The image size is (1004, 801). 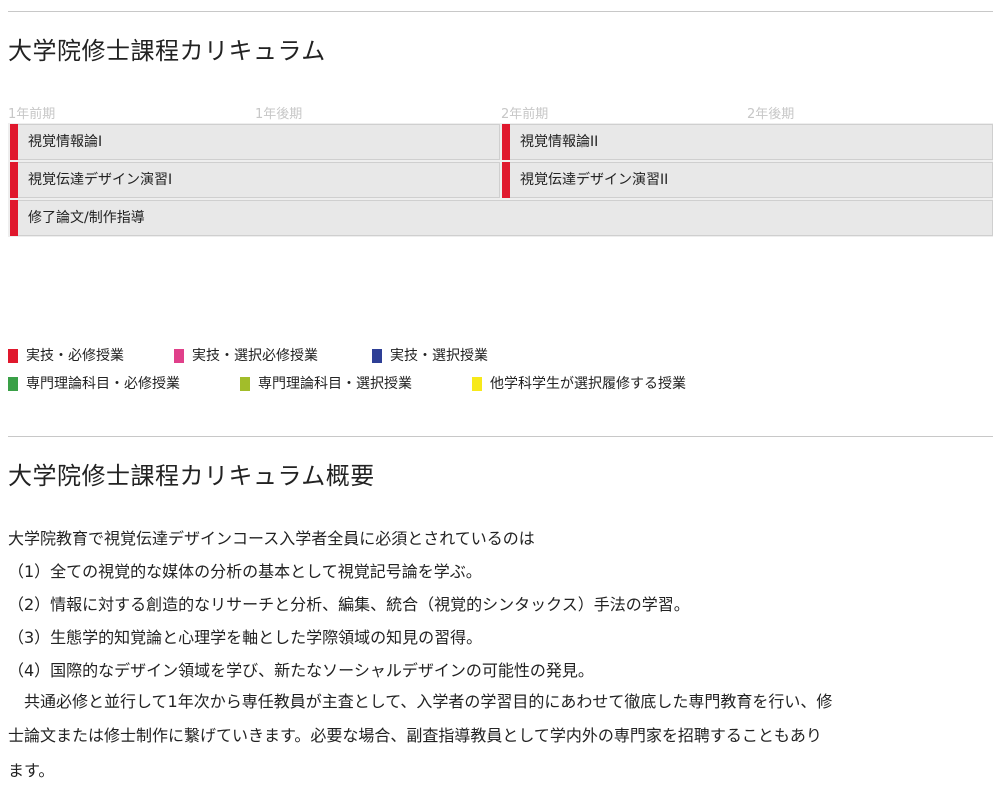 I want to click on legend-label: 実技・必修授業, so click(x=75, y=356).